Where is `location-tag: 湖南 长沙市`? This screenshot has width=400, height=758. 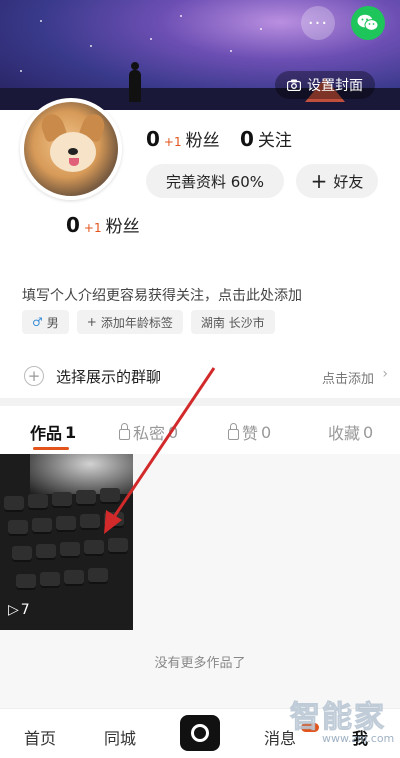
location-tag: 湖南 长沙市 is located at coordinates (232, 322).